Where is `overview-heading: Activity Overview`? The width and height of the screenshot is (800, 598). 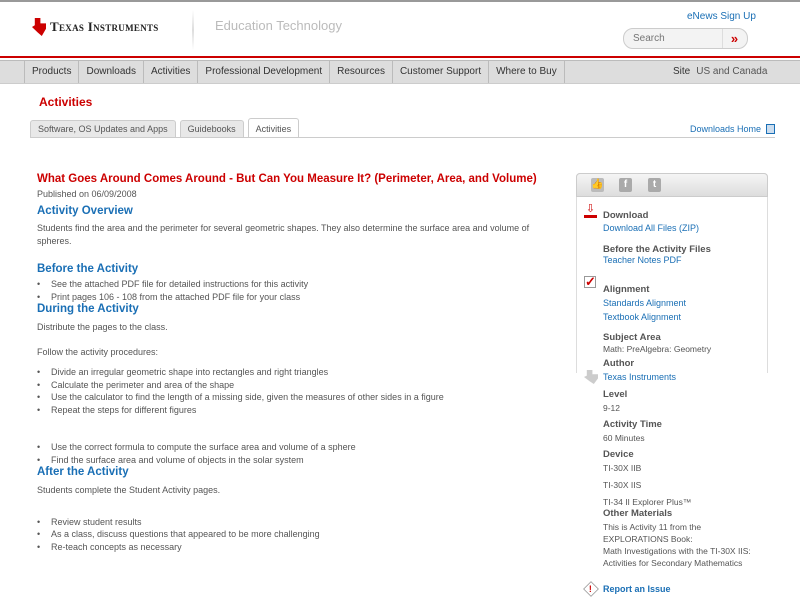 overview-heading: Activity Overview is located at coordinates (85, 211).